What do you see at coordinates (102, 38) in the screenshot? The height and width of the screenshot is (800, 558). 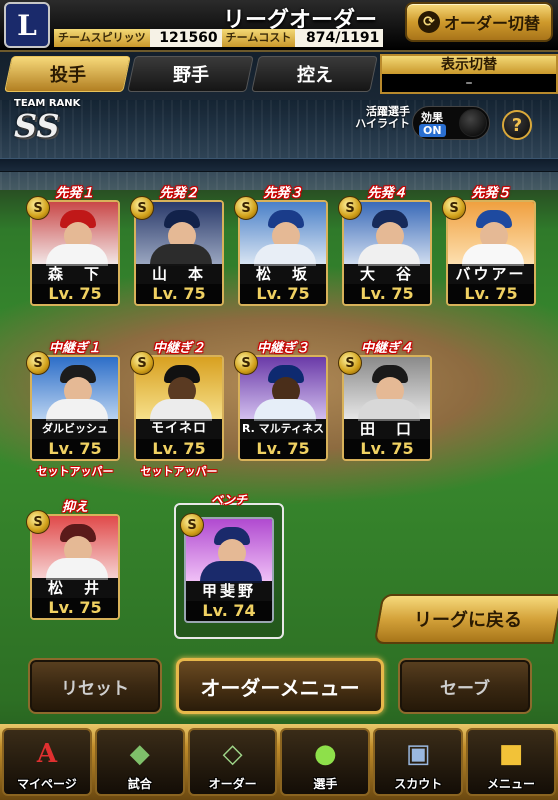 I see `team-spirit-label: チームスピリッツ` at bounding box center [102, 38].